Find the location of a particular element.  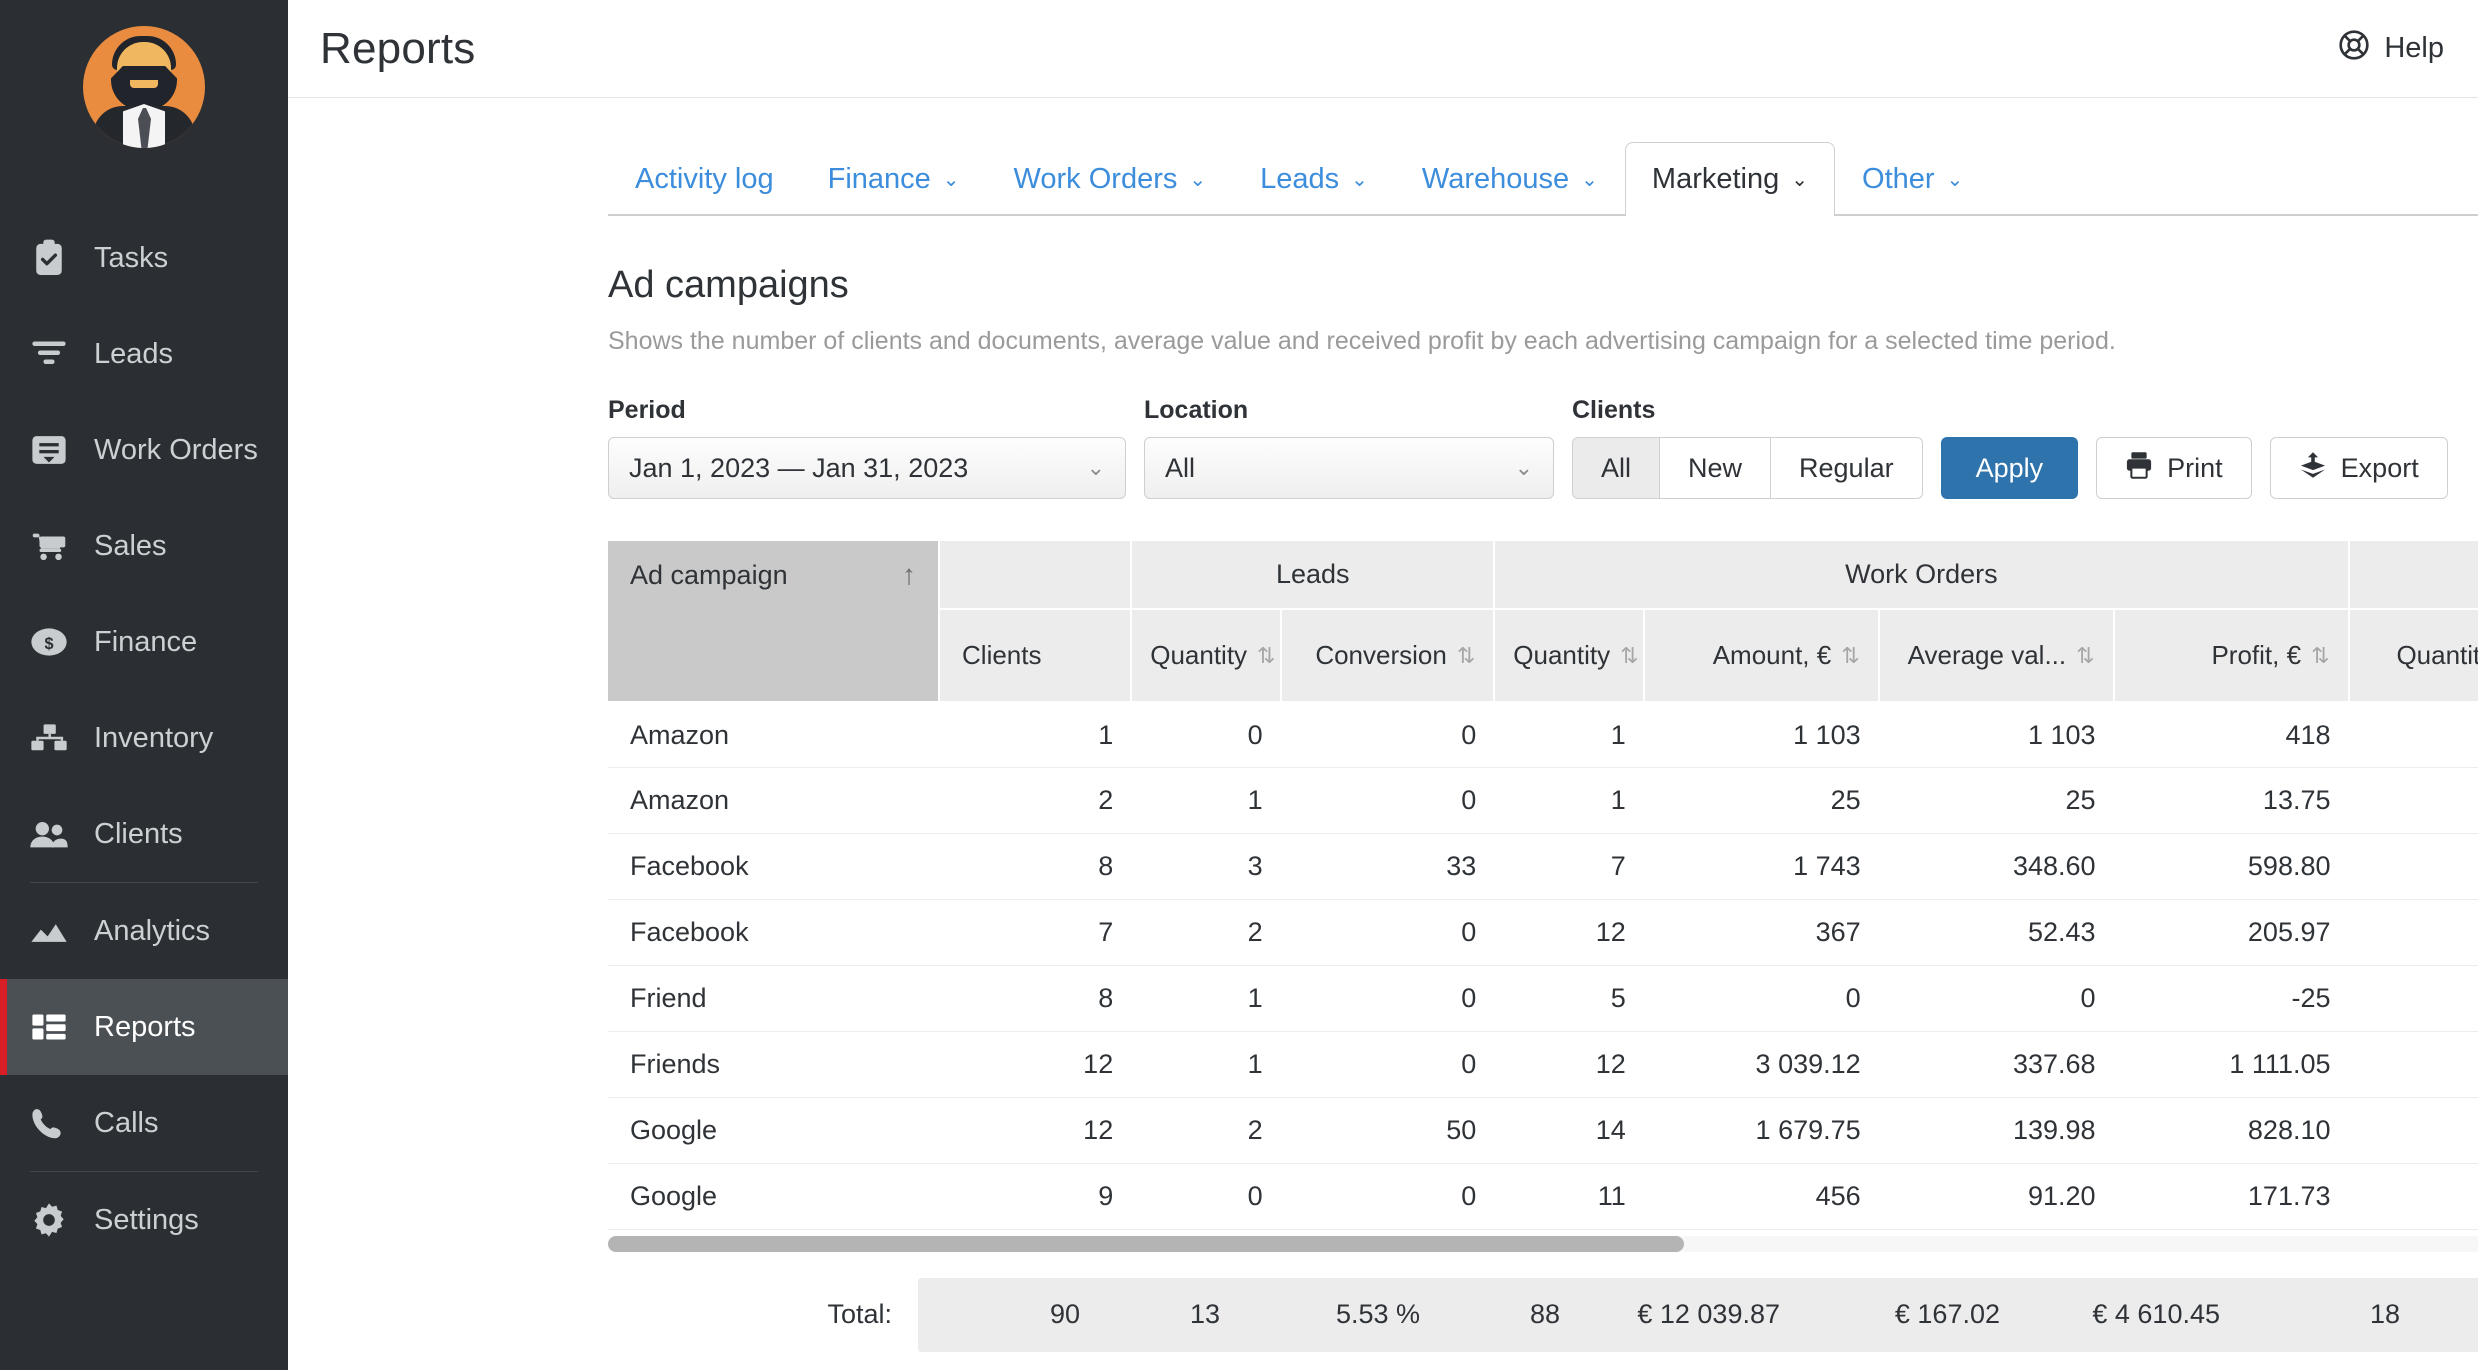

column-group-leads: Leads is located at coordinates (1313, 575).